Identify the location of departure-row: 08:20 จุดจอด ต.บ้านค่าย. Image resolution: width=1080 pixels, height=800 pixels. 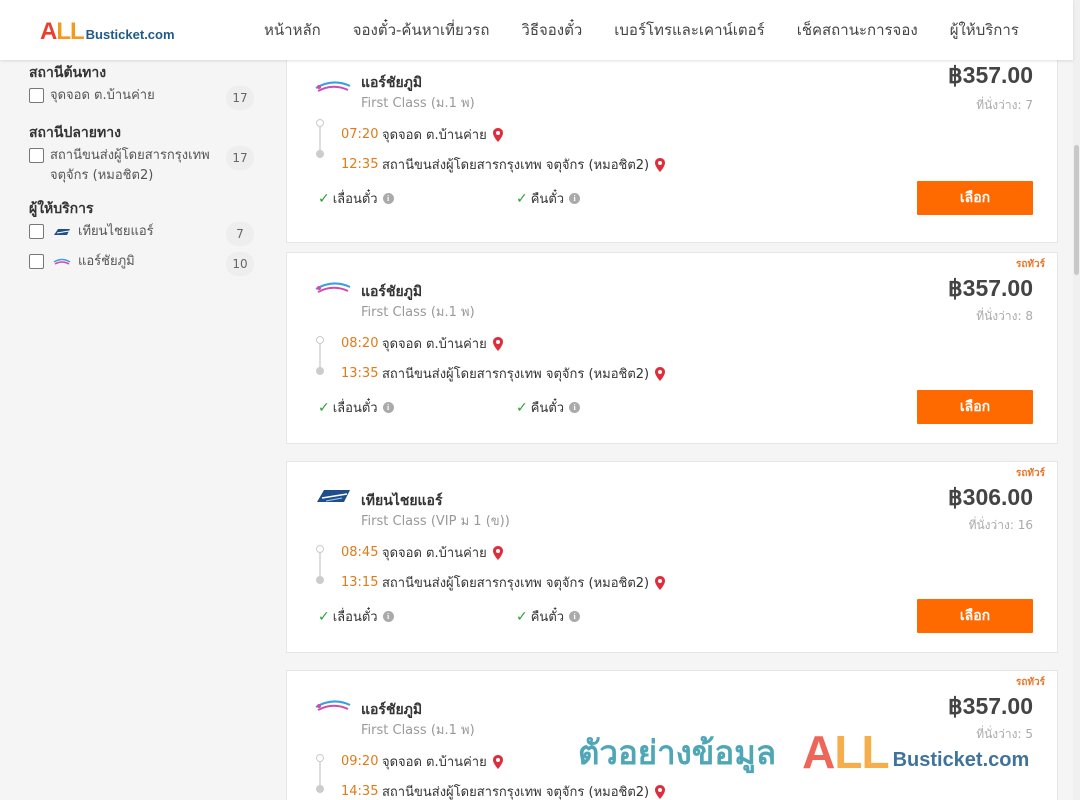
(422, 343).